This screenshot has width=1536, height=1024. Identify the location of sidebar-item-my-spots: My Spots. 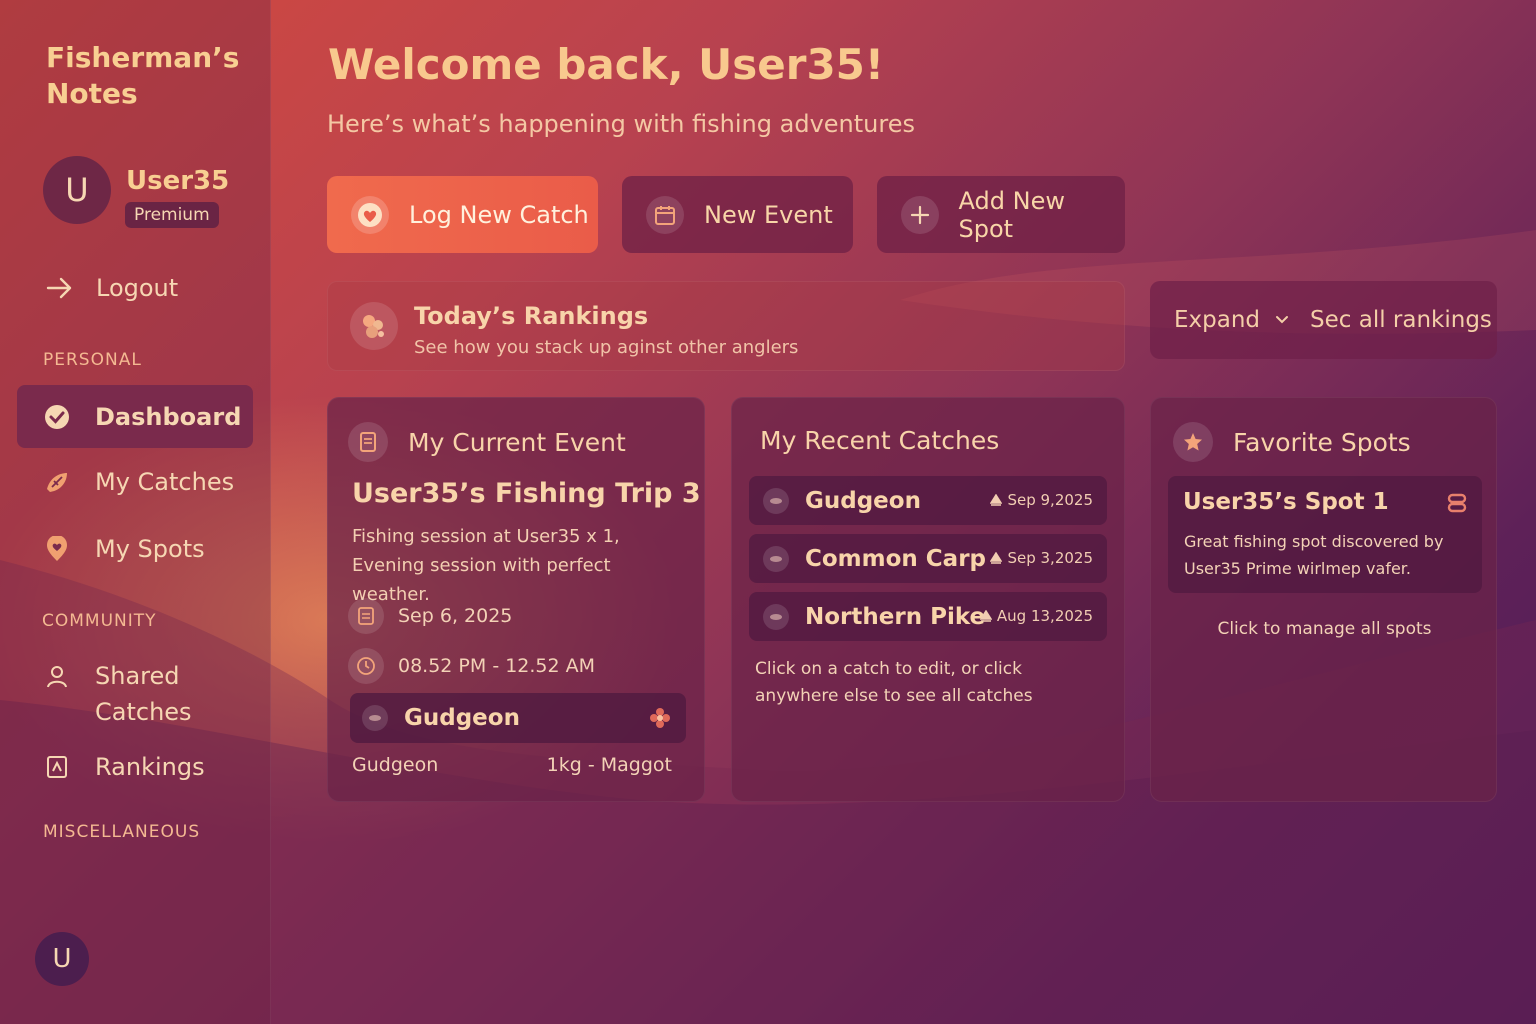
(135, 548).